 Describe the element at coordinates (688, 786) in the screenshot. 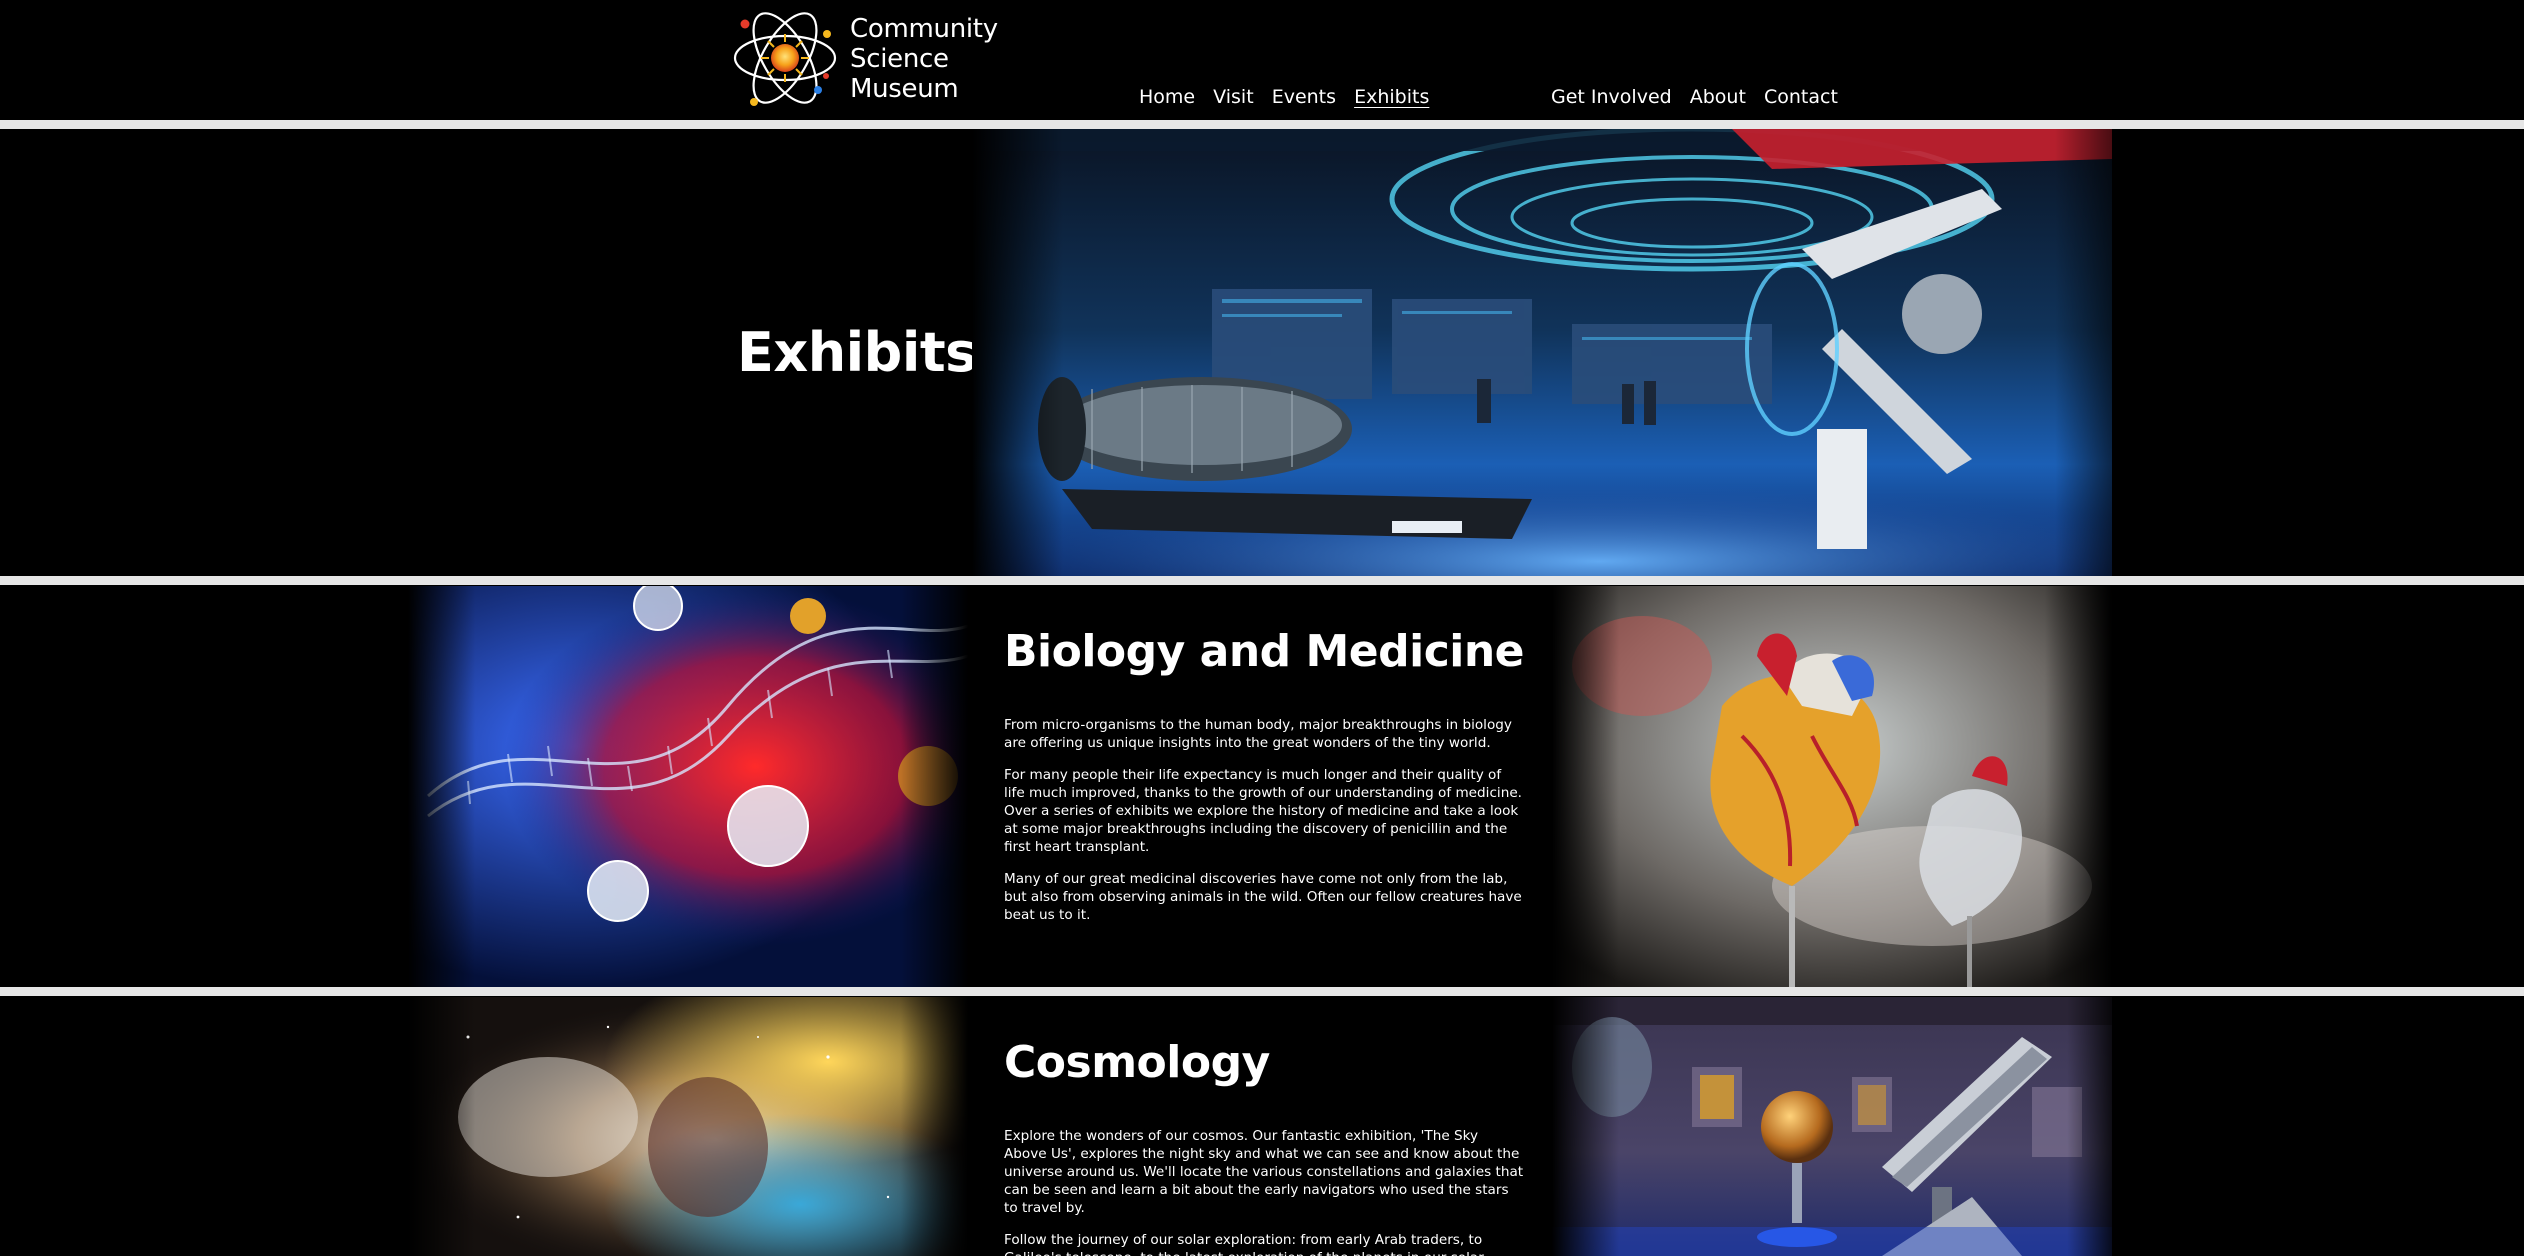

I see `dna-virus-image` at that location.